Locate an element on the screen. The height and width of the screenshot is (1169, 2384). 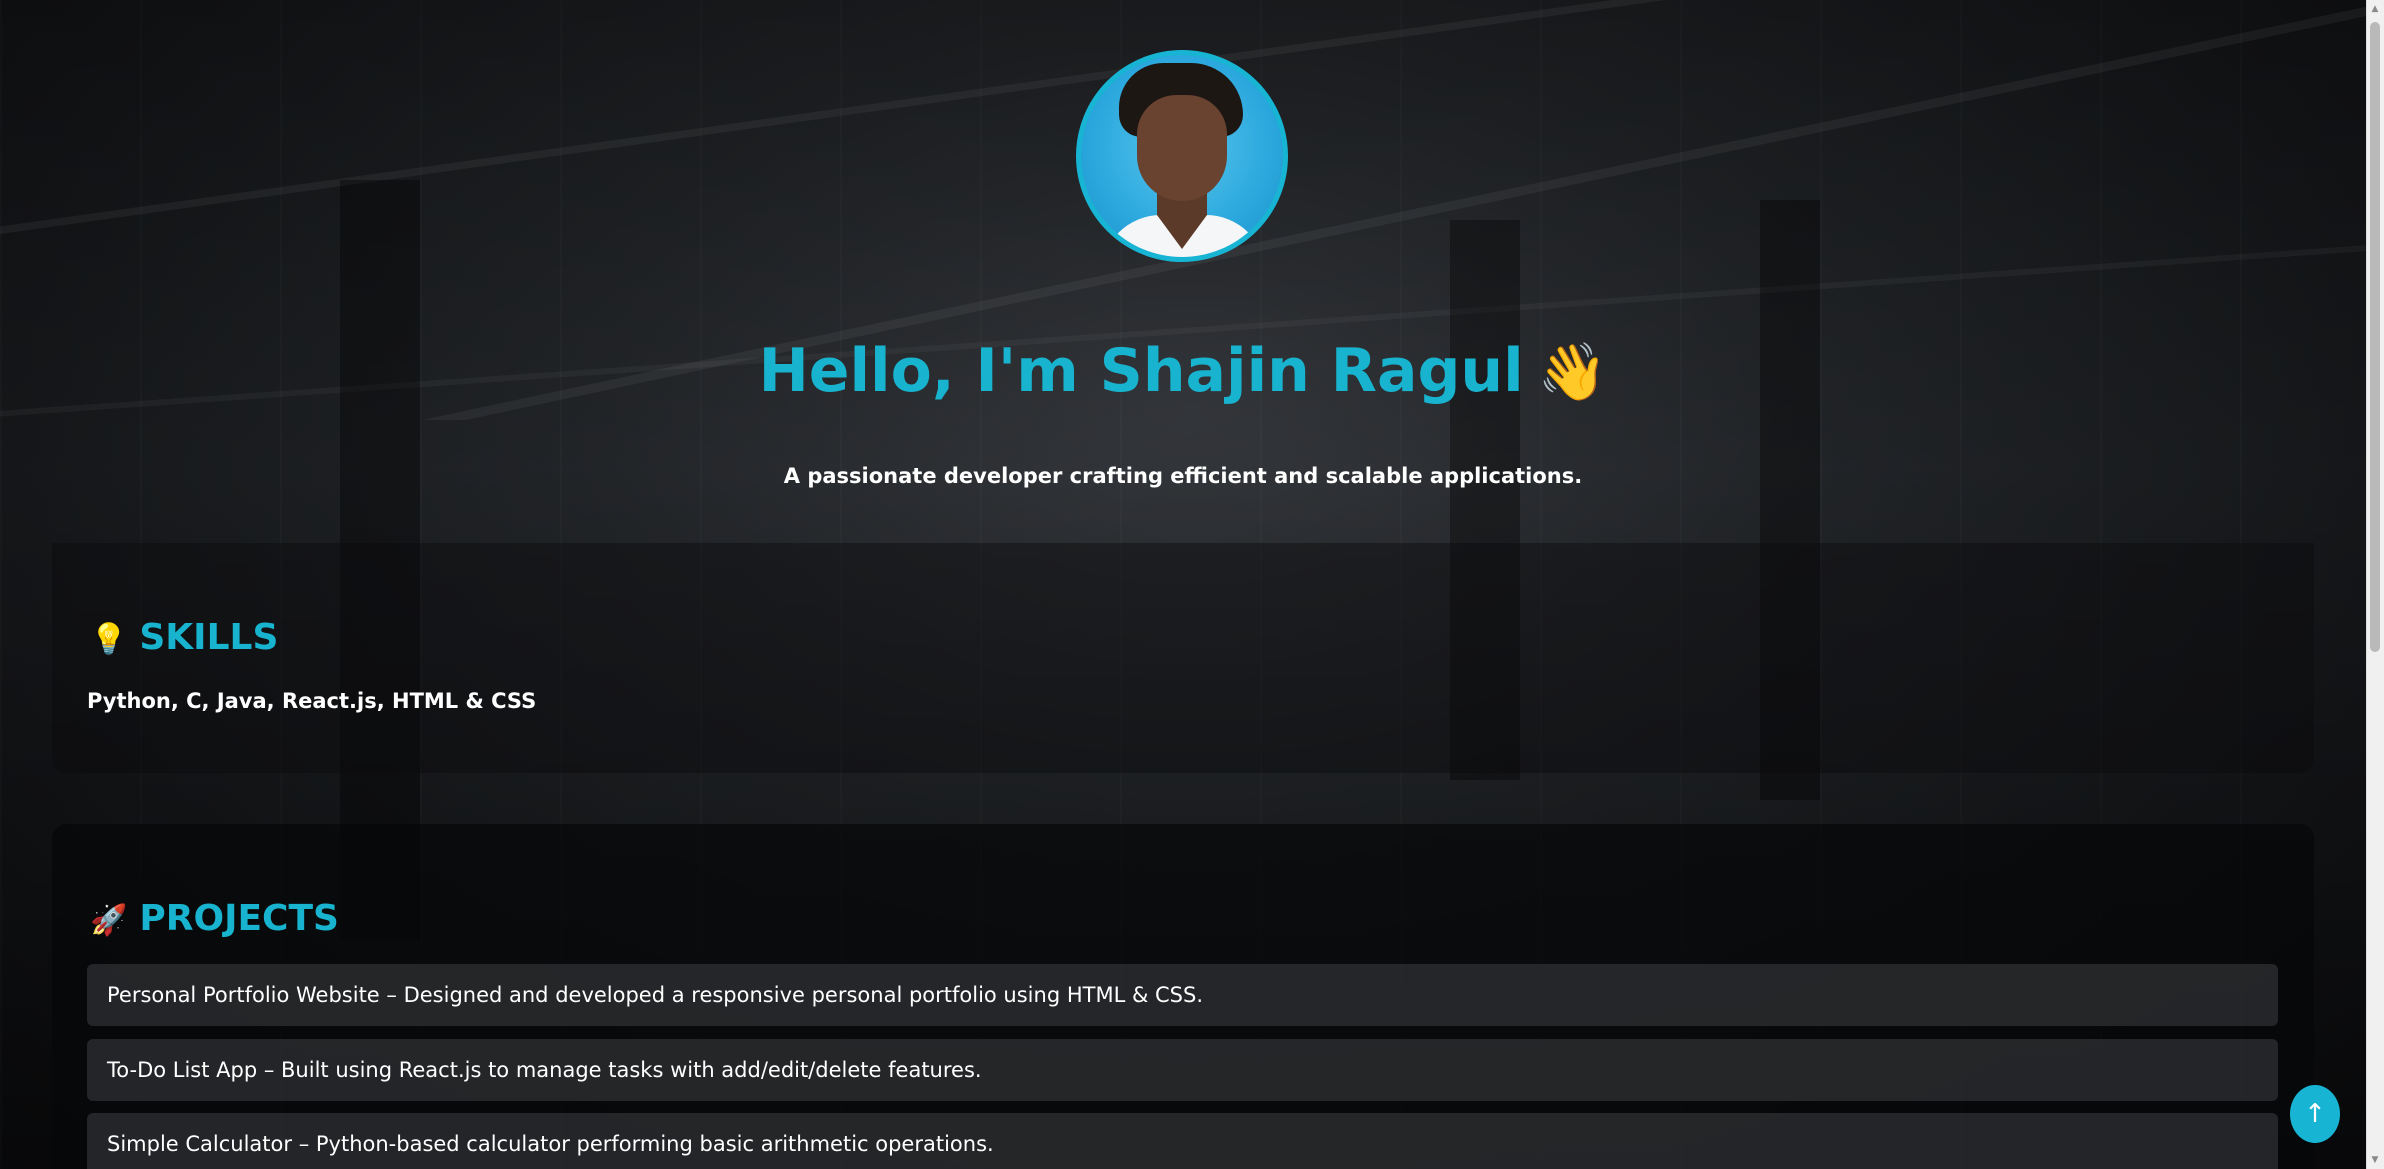
back-to-top-button: ↑ is located at coordinates (2315, 1114).